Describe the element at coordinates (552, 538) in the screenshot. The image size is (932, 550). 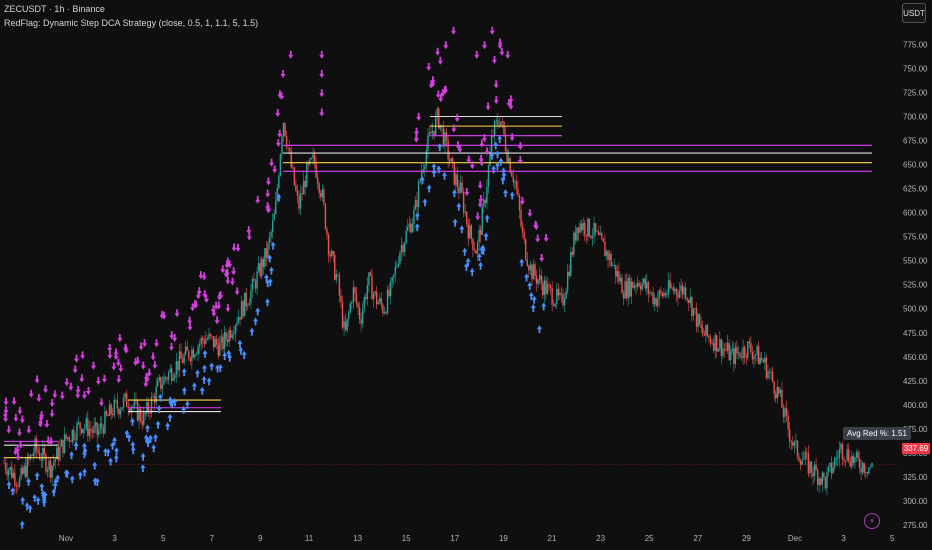
I see `x-axis-label: 21` at that location.